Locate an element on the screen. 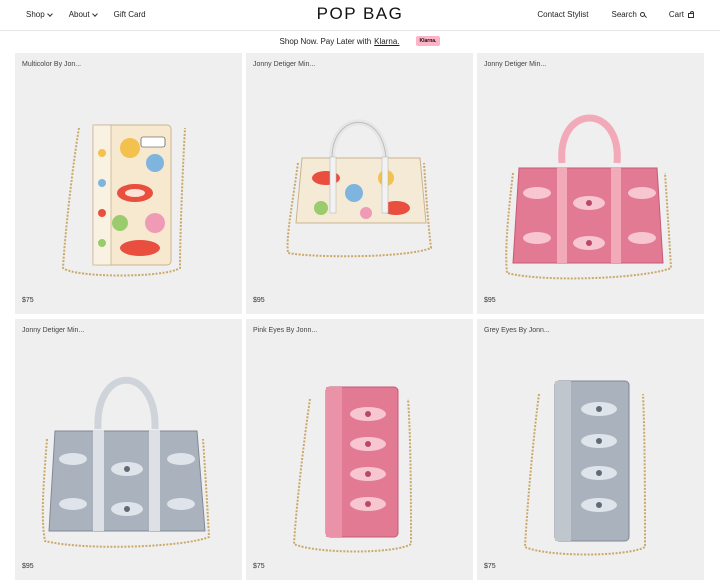  promo-banner: Shop Now. Pay Later with Klarna. Klarna. is located at coordinates (360, 41).